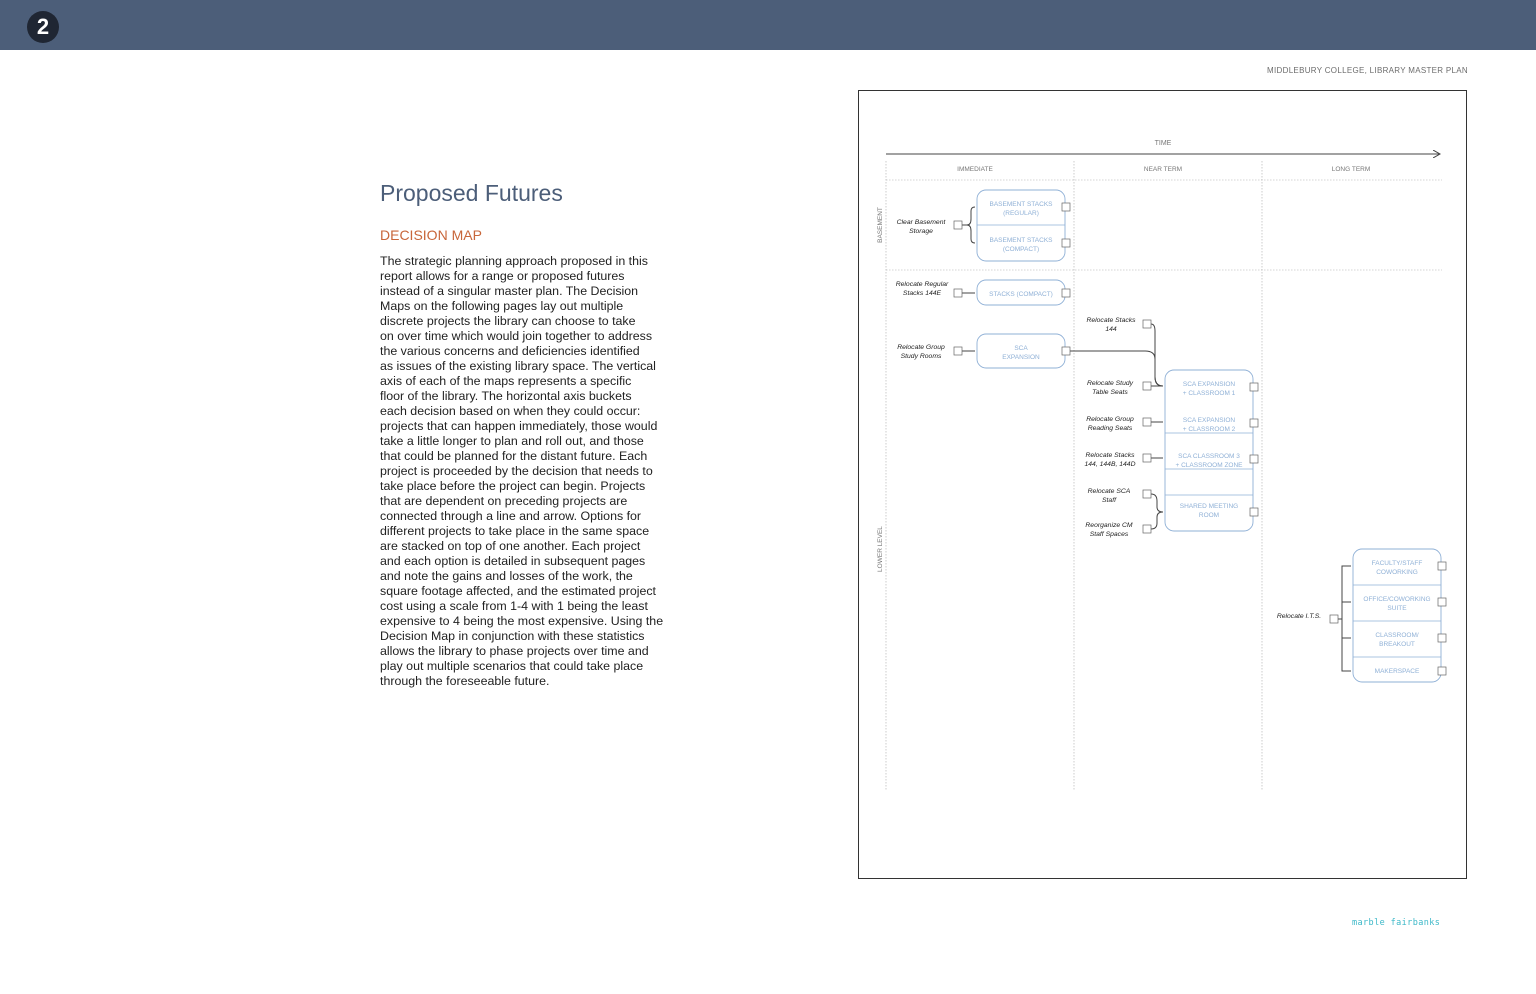  I want to click on page-number-badge: 2, so click(43, 27).